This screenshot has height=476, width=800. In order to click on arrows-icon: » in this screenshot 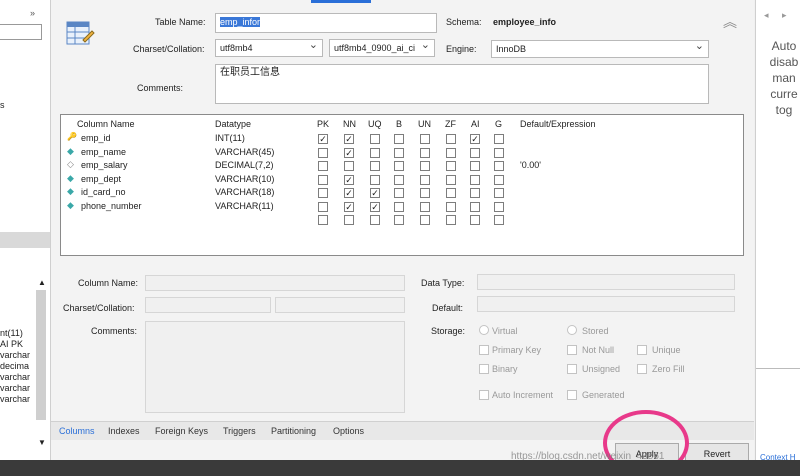, I will do `click(32, 13)`.